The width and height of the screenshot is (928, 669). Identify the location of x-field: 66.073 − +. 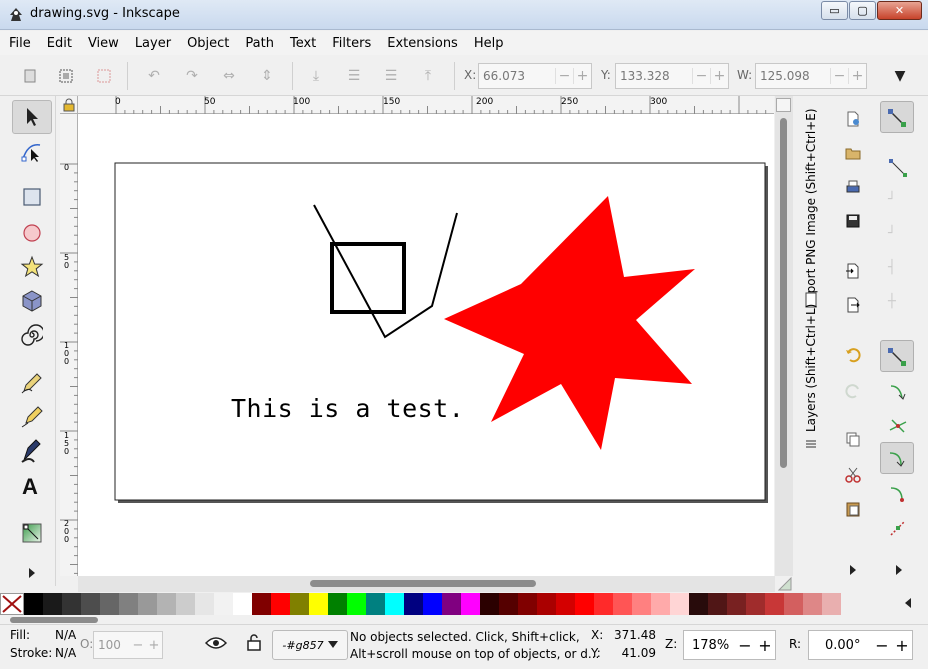
(535, 76).